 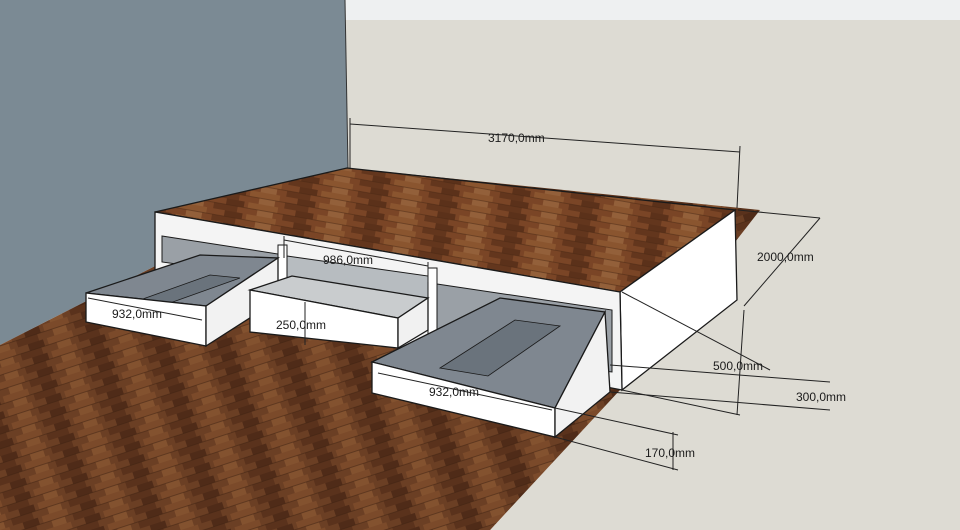 What do you see at coordinates (301, 325) in the screenshot?
I see `dim-middle-drawer-height: 250,0mm` at bounding box center [301, 325].